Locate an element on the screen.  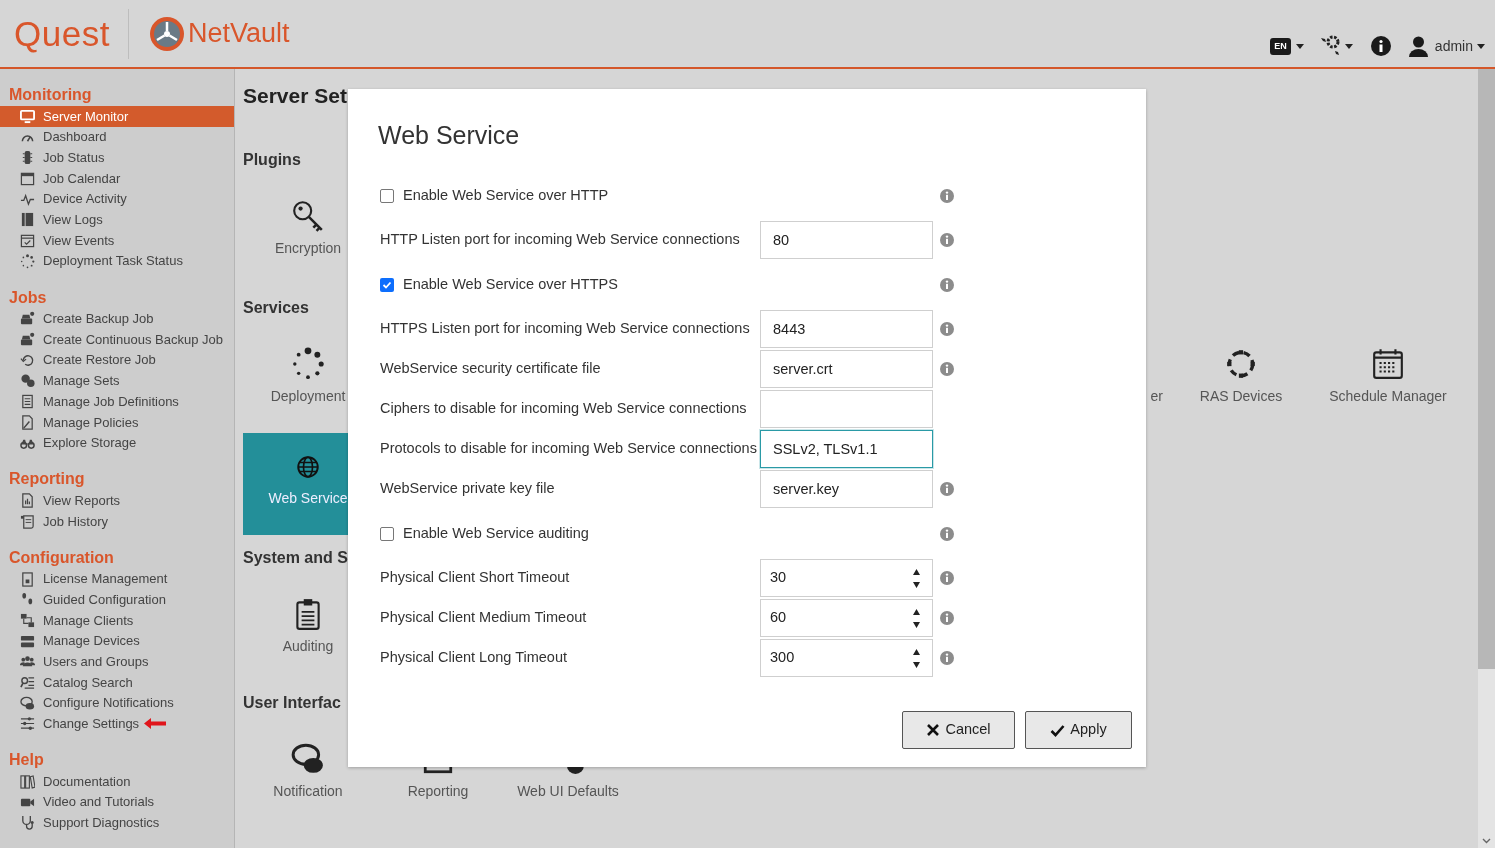
tile-label: Notification is located at coordinates (308, 791).